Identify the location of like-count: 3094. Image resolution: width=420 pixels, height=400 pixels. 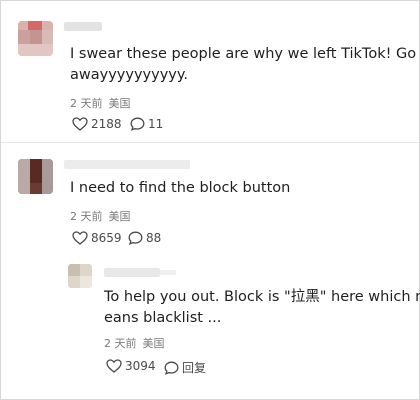
(140, 366).